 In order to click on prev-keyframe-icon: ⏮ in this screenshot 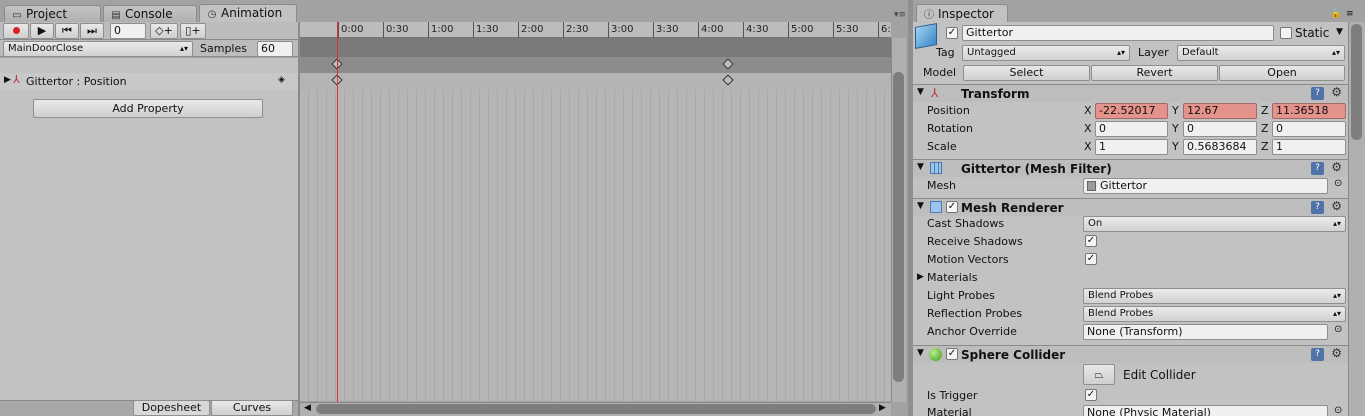, I will do `click(67, 30)`.